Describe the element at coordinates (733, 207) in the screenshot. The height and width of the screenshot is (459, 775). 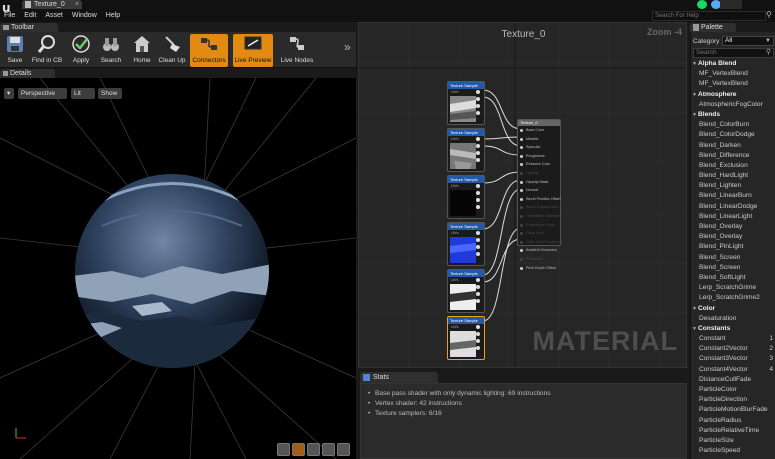
I see `palette-item: Blend_LinearDodge` at that location.